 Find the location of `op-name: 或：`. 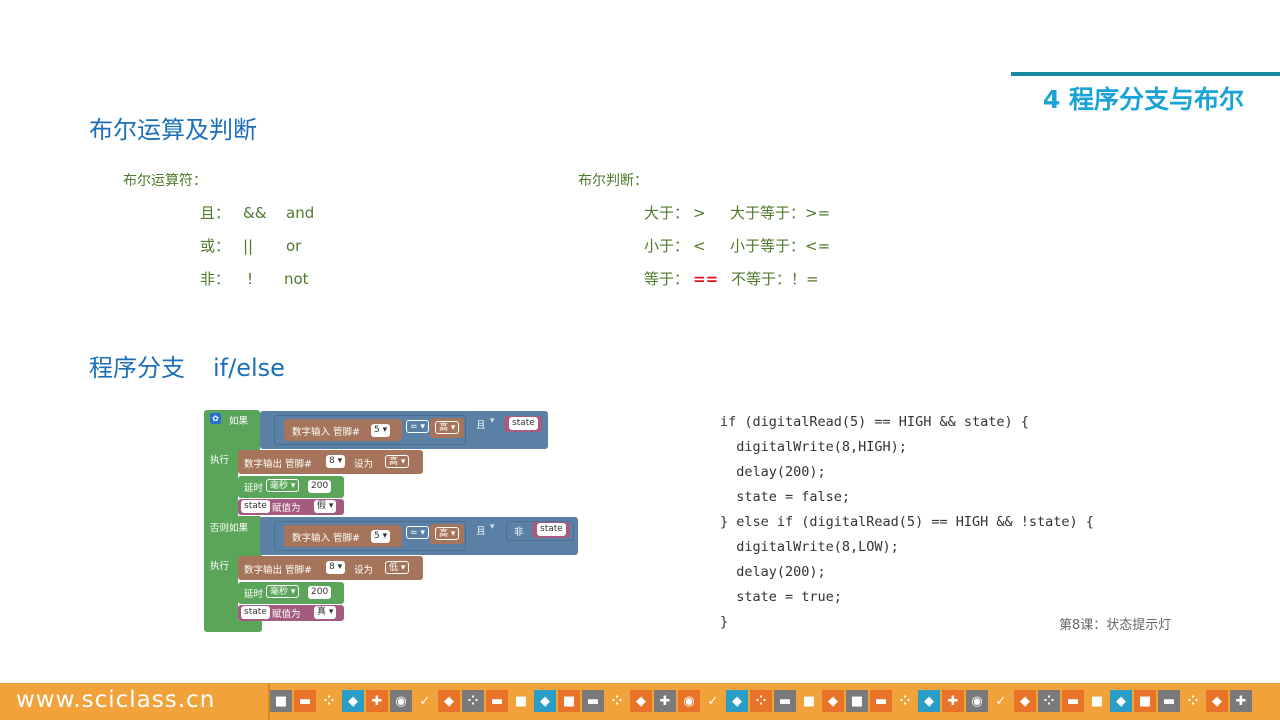

op-name: 或： is located at coordinates (215, 246).